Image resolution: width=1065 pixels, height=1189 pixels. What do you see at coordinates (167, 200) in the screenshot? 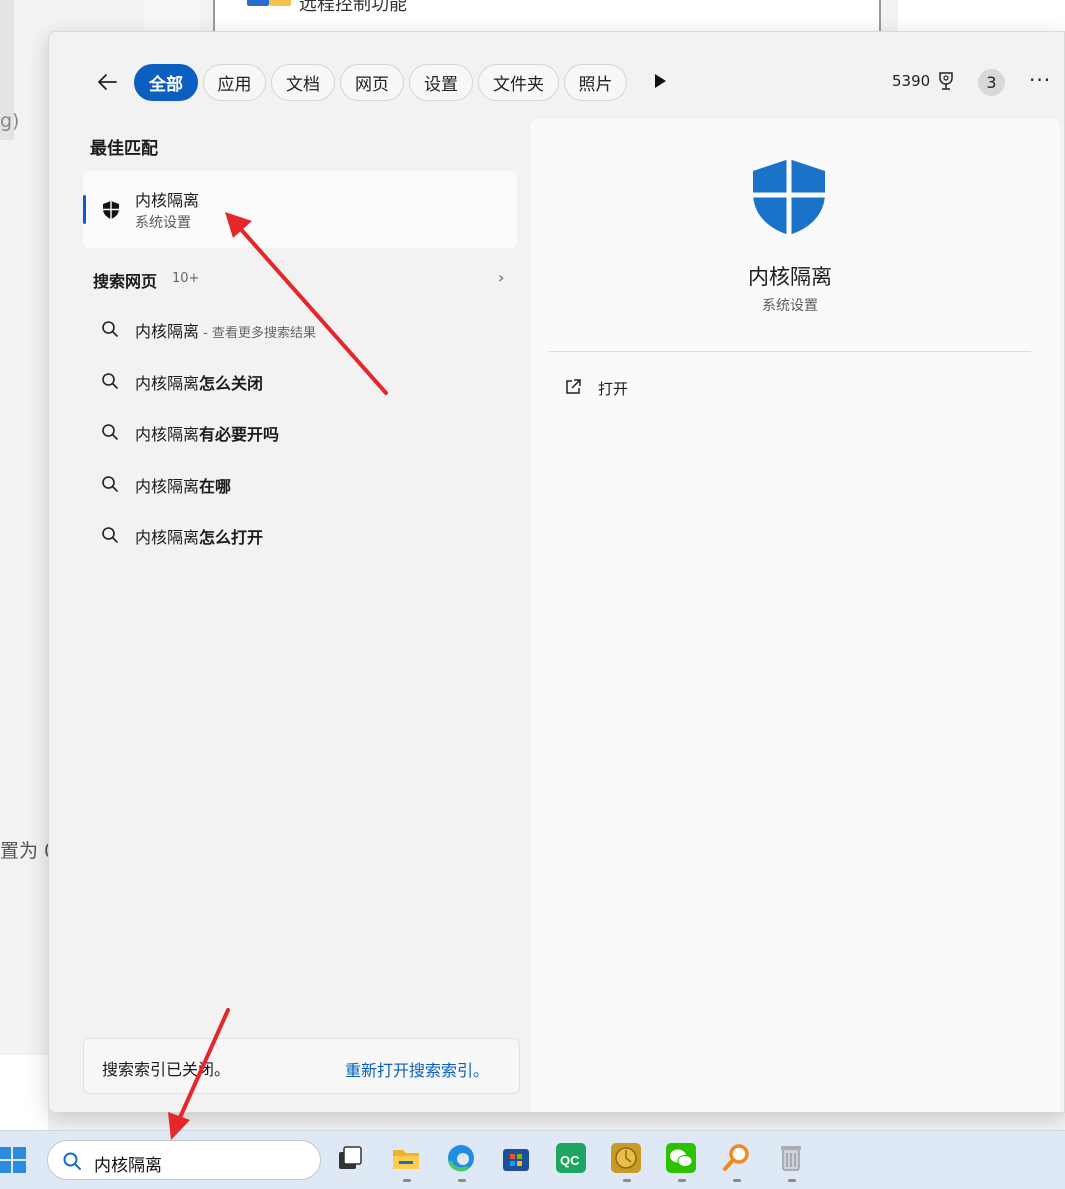
I see `best-match-name: 内核隔离` at bounding box center [167, 200].